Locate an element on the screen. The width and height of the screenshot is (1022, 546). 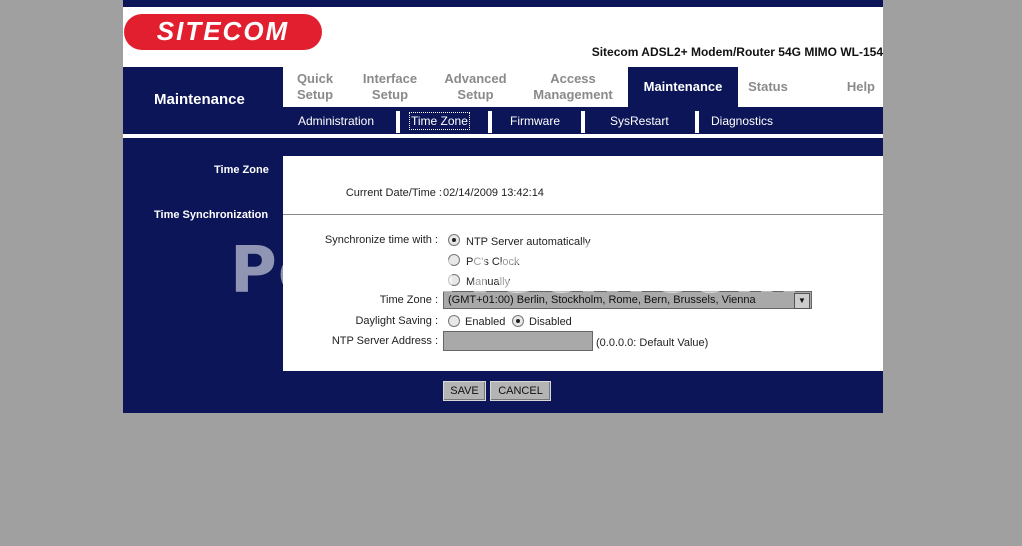
tab-help: Help is located at coordinates (840, 87).